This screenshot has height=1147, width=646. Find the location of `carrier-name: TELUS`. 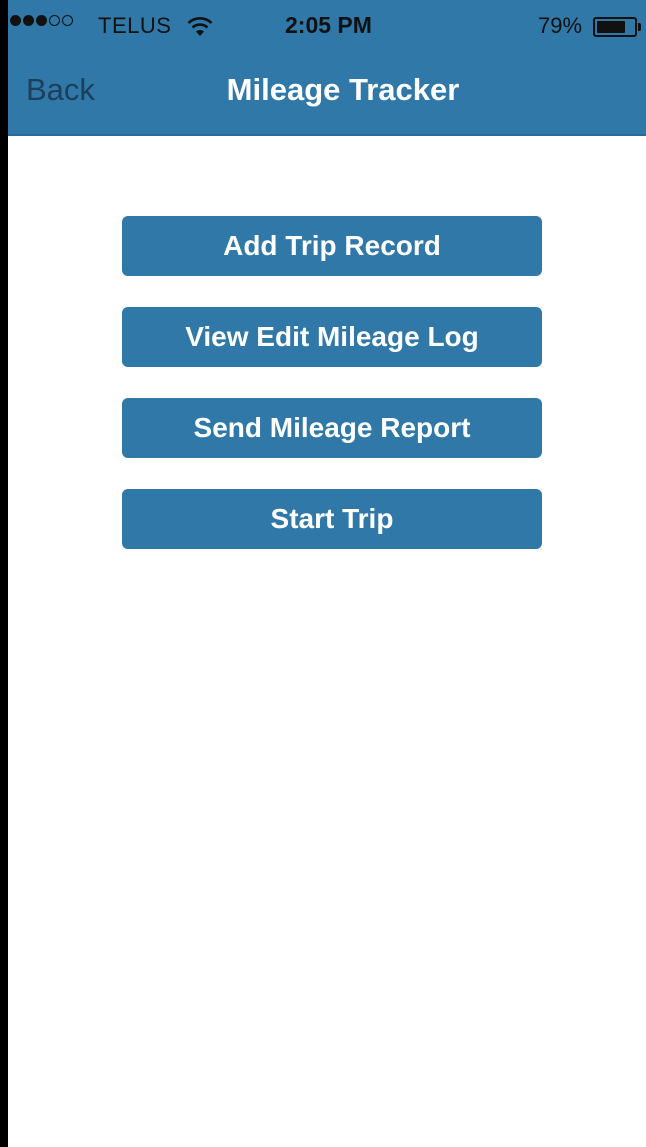

carrier-name: TELUS is located at coordinates (135, 25).